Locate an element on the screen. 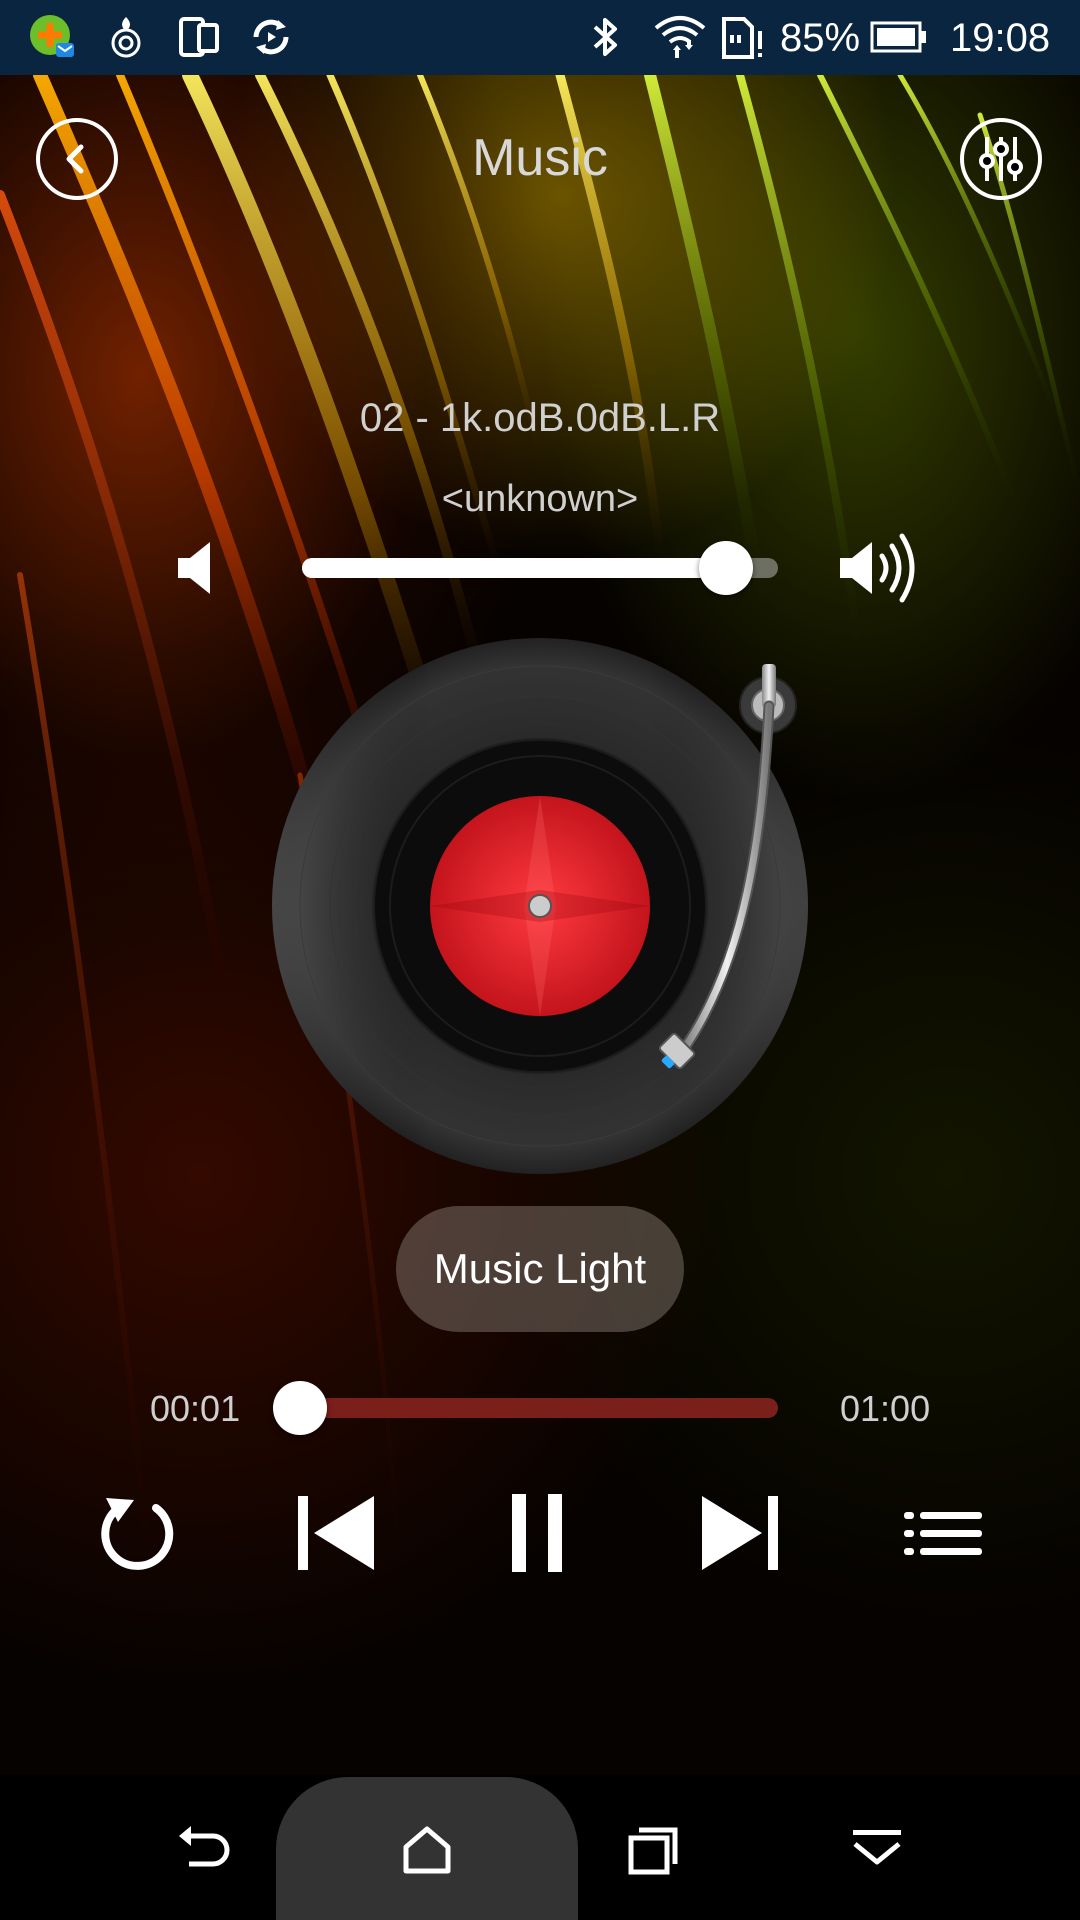  clock: 19:08 is located at coordinates (1000, 38).